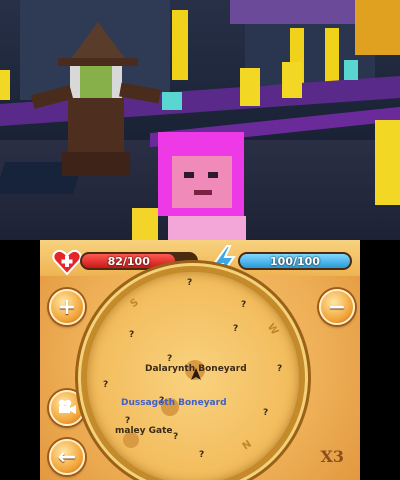 This screenshot has height=480, width=400. I want to click on zoom-out-button: −, so click(337, 307).